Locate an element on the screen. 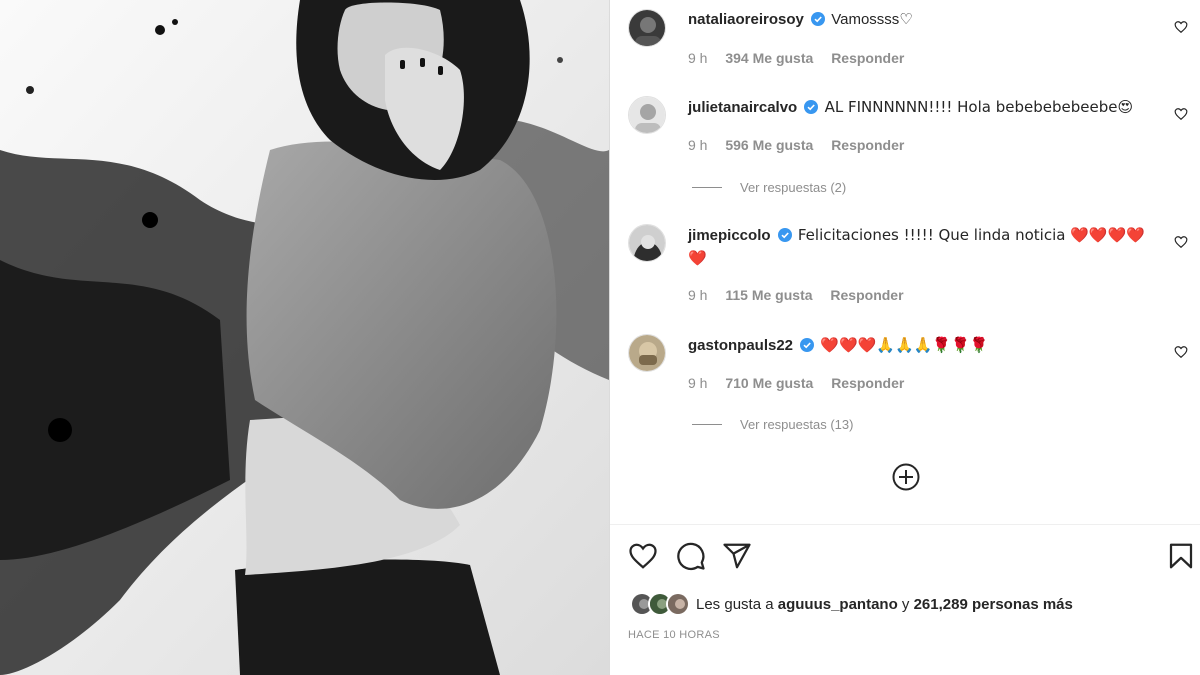 This screenshot has width=1200, height=675. liked-by-username: aguuus_pantano is located at coordinates (838, 604).